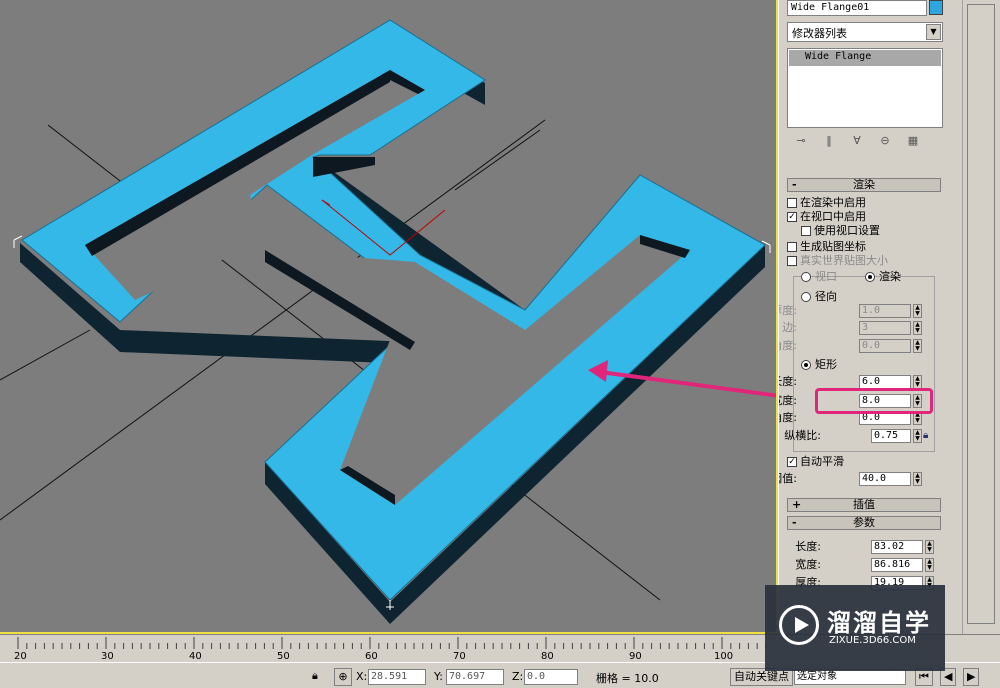  I want to click on tick-label: 40, so click(195, 656).